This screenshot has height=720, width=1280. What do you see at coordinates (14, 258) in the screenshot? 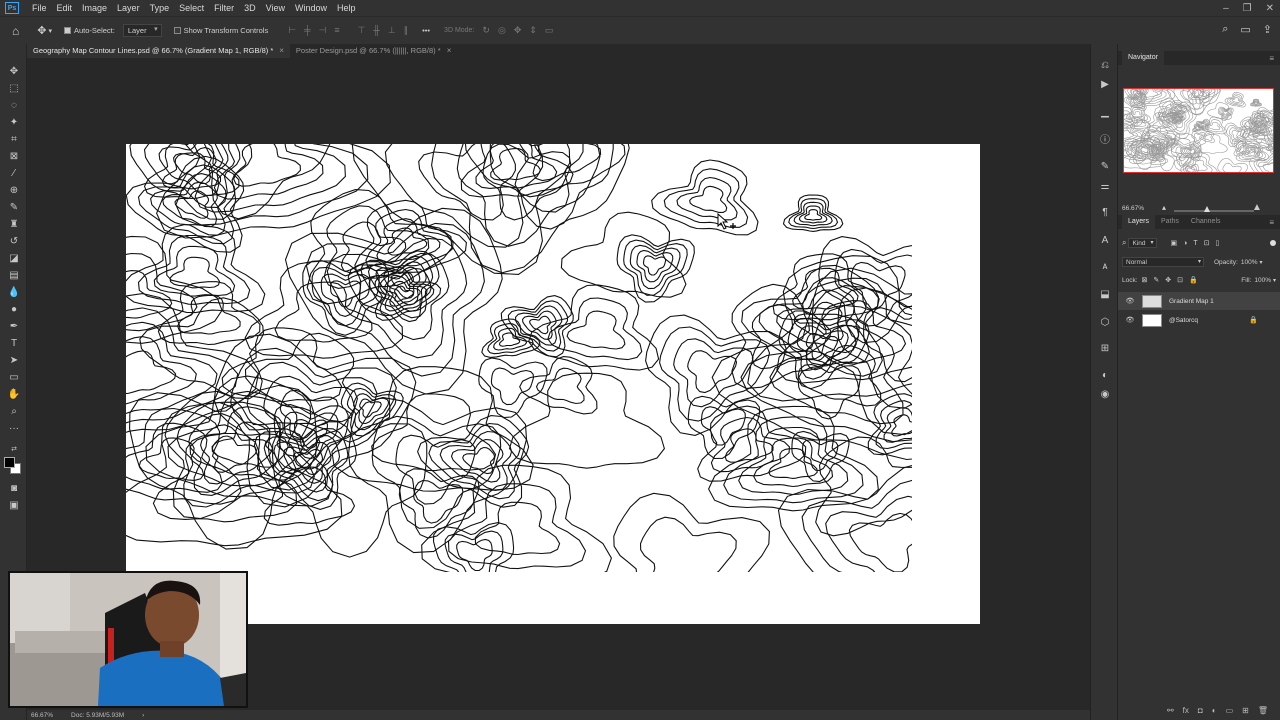
I see `eraser-tool-icon: ◪` at bounding box center [14, 258].